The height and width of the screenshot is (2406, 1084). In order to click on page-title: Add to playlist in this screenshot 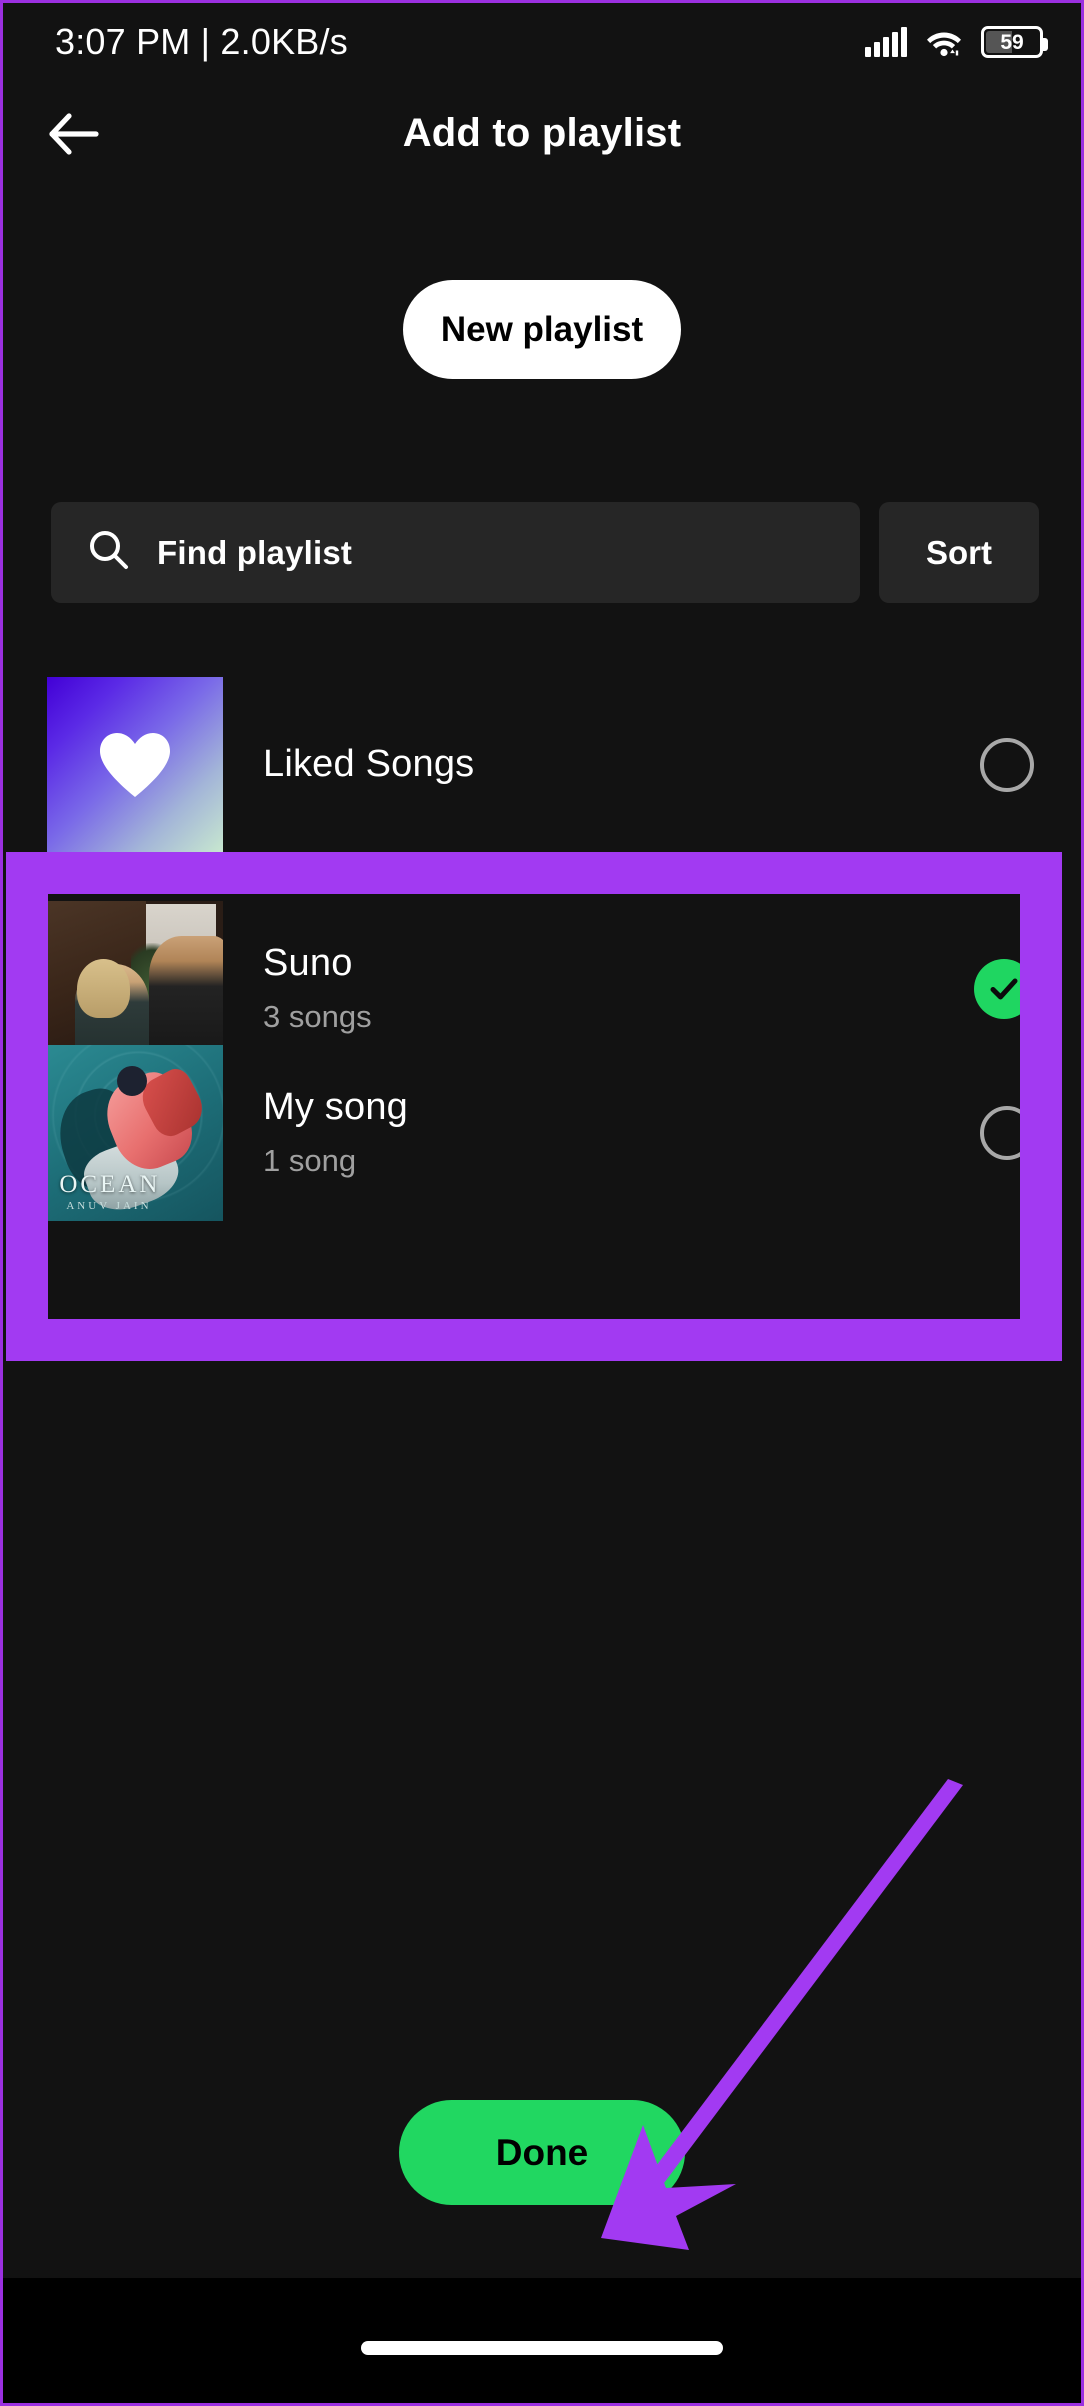, I will do `click(542, 133)`.